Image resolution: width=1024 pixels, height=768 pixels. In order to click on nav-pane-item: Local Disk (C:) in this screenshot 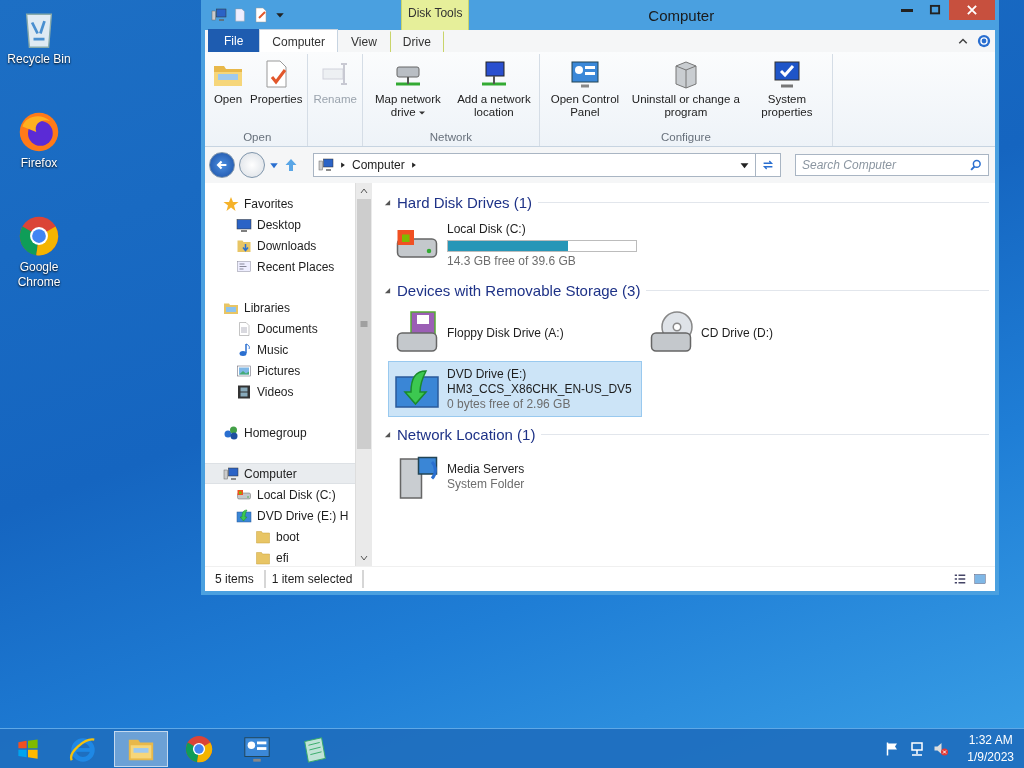, I will do `click(280, 494)`.